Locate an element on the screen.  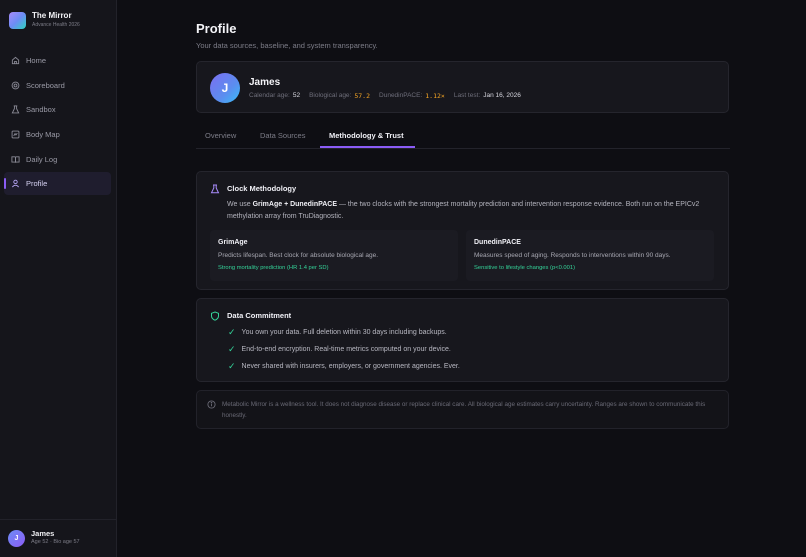
calendar-age-label: Calendar age: is located at coordinates (269, 95).